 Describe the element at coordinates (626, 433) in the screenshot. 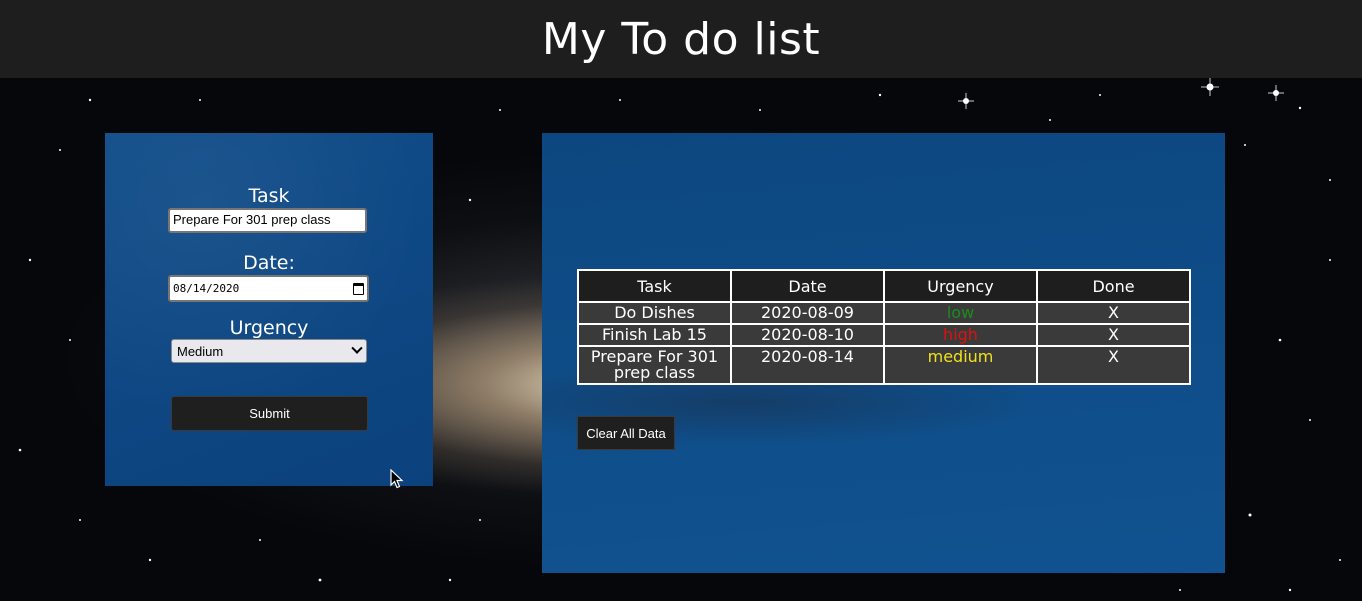

I see `clear-all-data-button: Clear All Data` at that location.